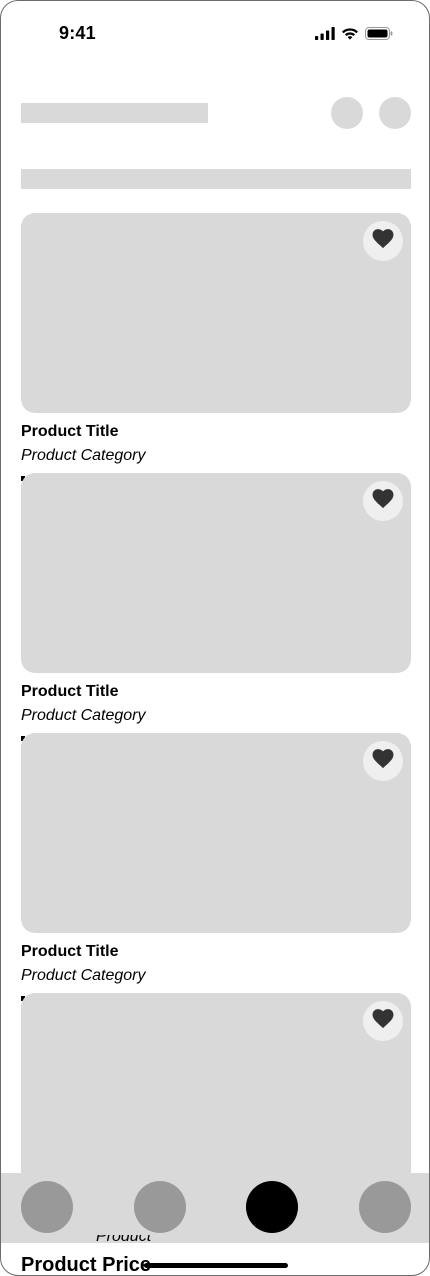 Image resolution: width=430 pixels, height=1276 pixels. Describe the element at coordinates (350, 33) in the screenshot. I see `wifi-icon` at that location.